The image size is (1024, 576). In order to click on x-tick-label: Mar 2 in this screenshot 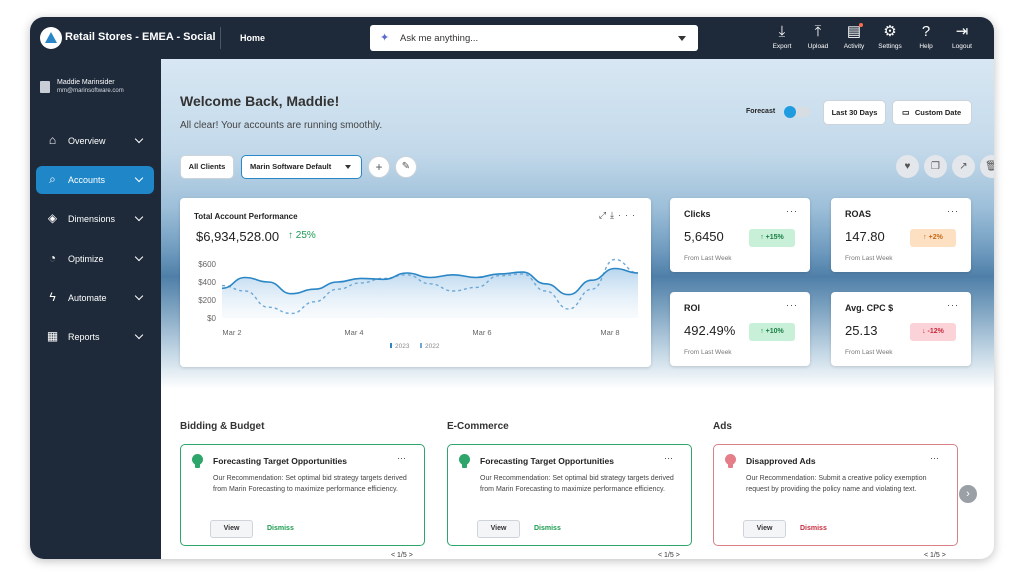, I will do `click(231, 332)`.